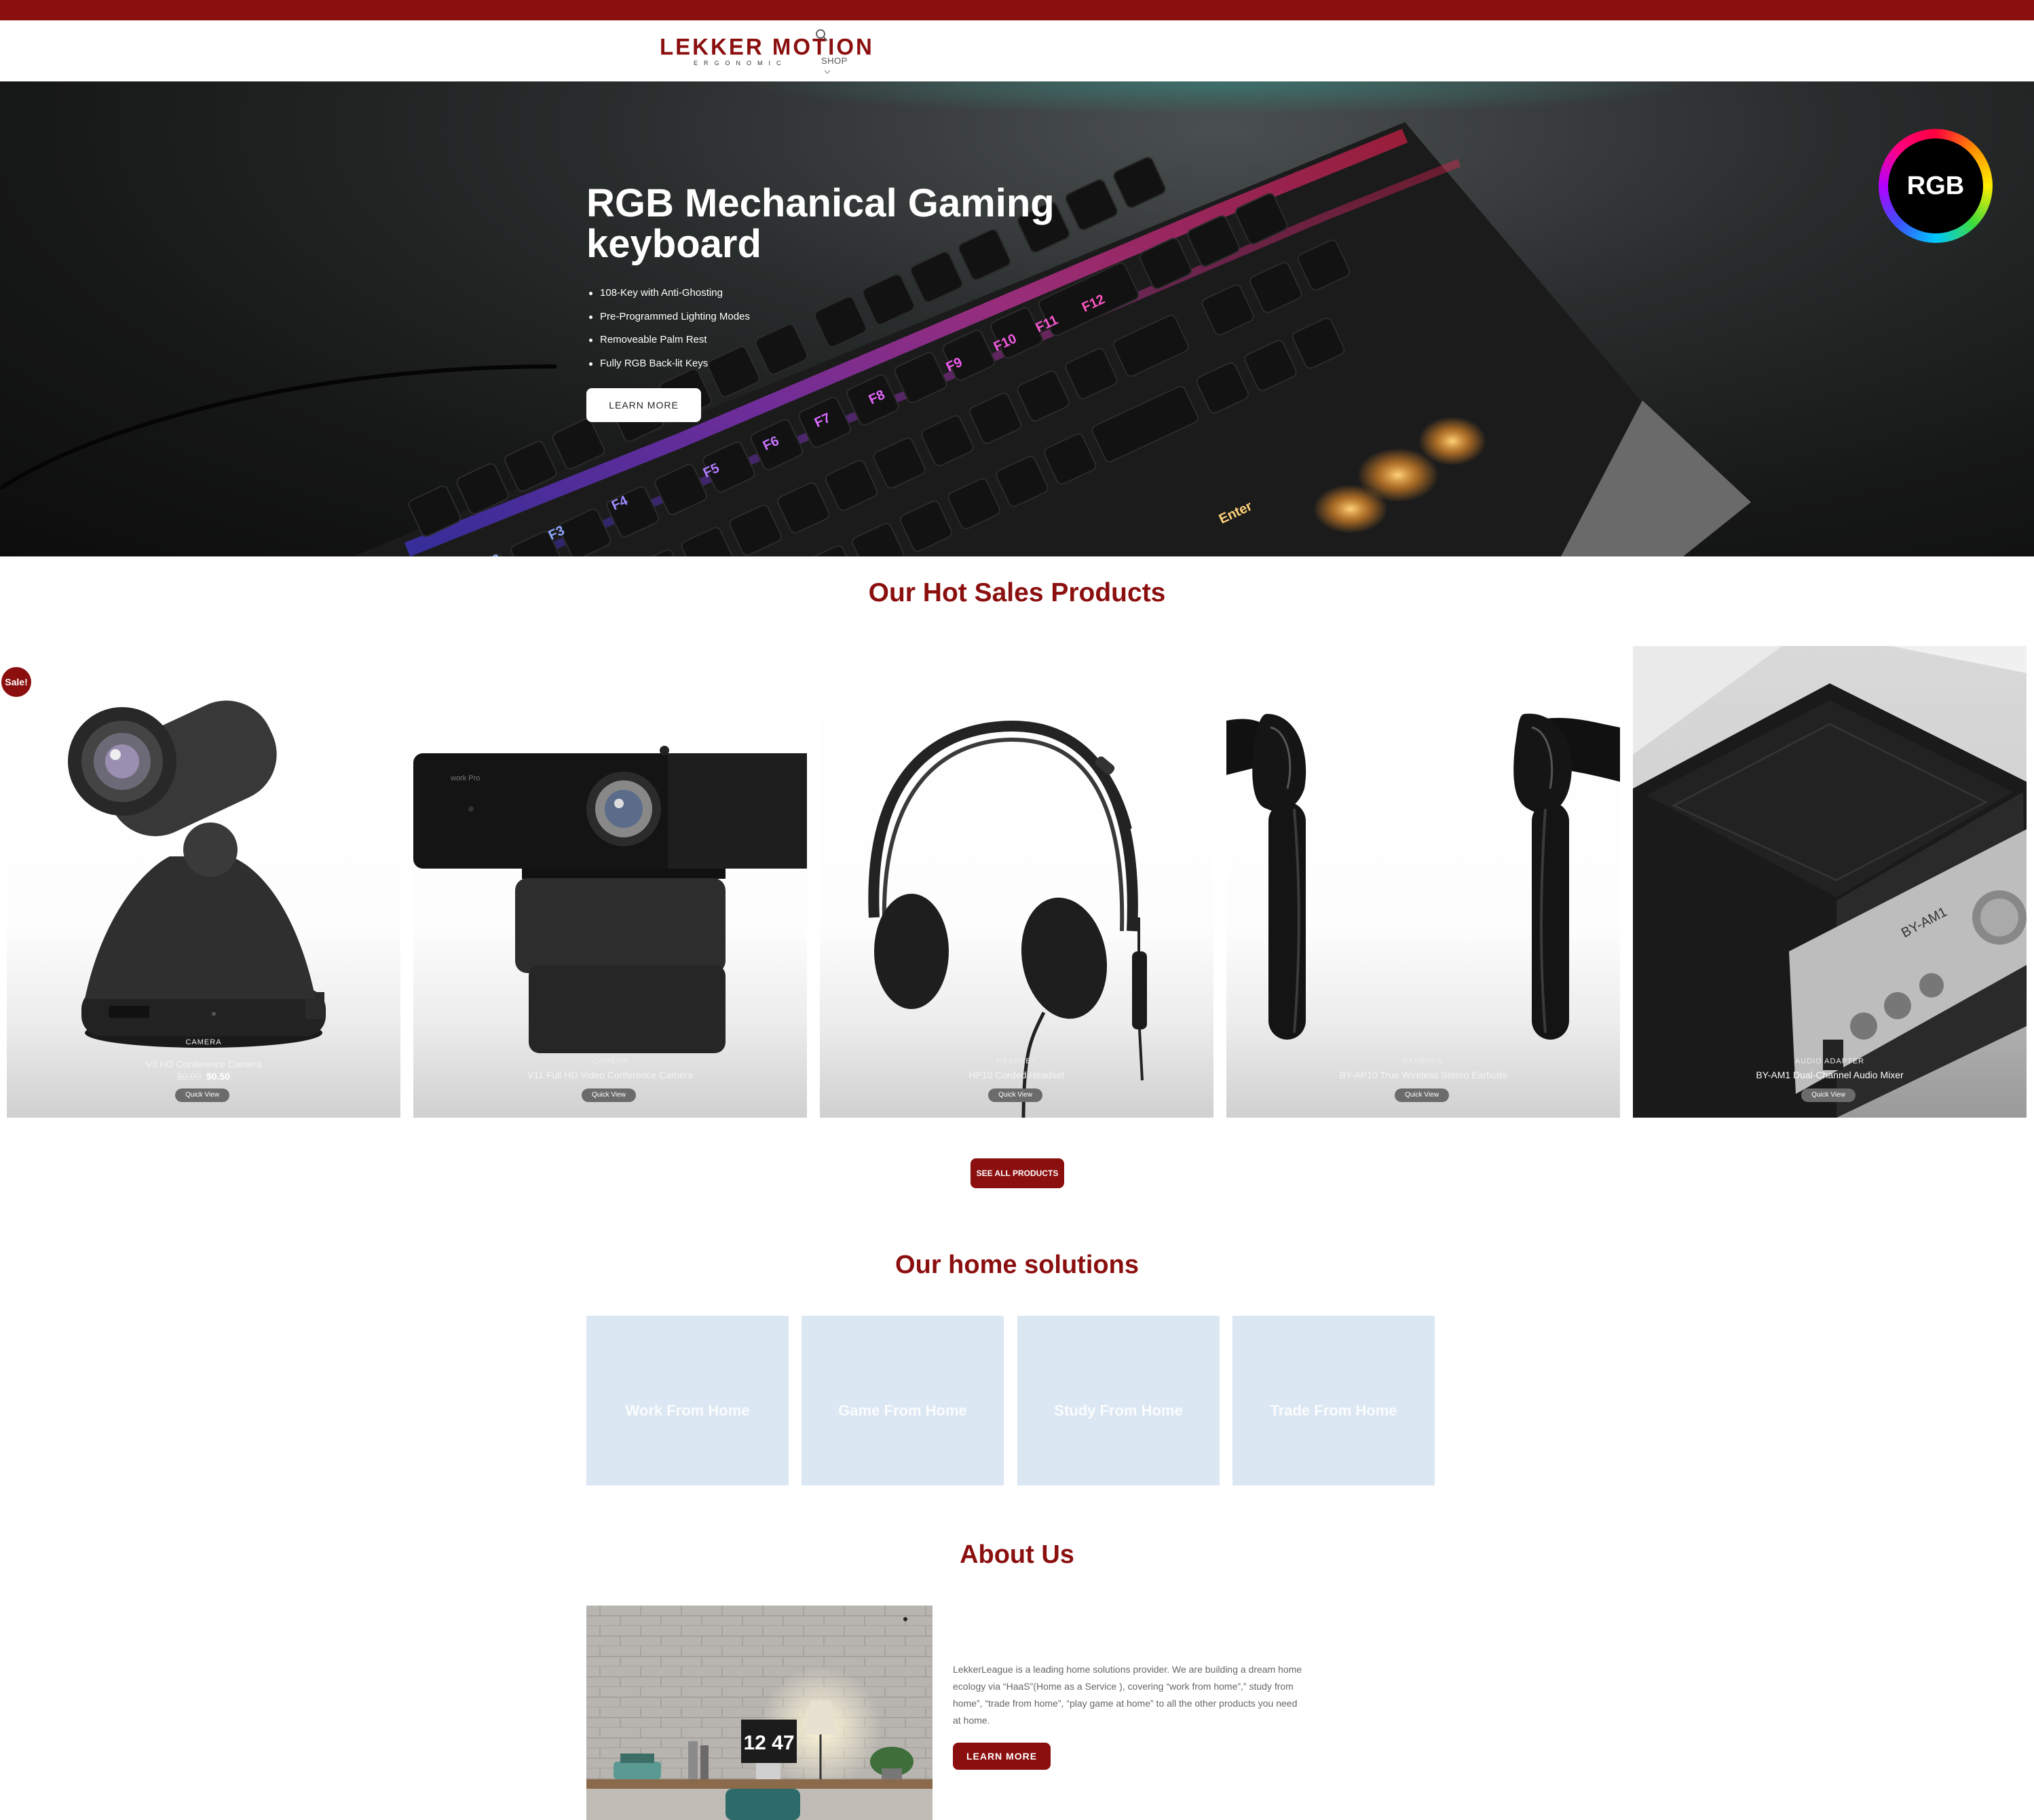 The width and height of the screenshot is (2034, 1820). Describe the element at coordinates (740, 64) in the screenshot. I see `logo-subtext: ERGONOMIC` at that location.